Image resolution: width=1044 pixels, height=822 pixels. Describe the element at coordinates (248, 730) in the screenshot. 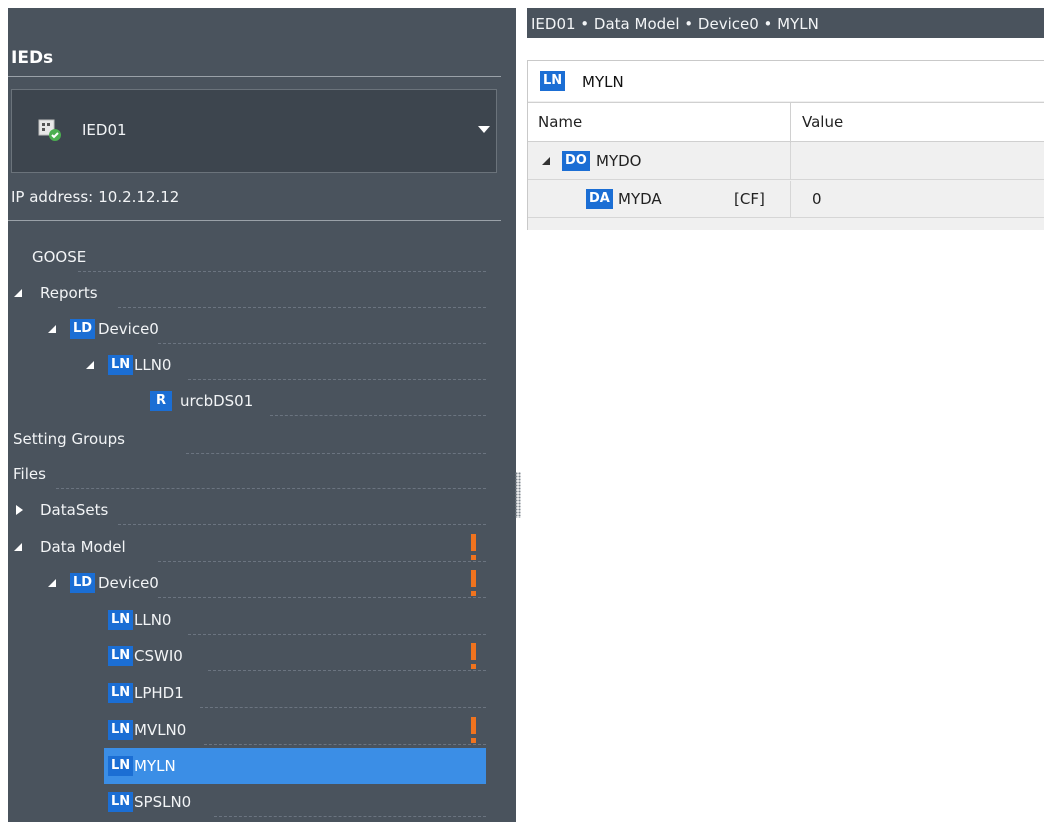

I see `tree-item-ln-mvln0: LN MVLN0` at that location.